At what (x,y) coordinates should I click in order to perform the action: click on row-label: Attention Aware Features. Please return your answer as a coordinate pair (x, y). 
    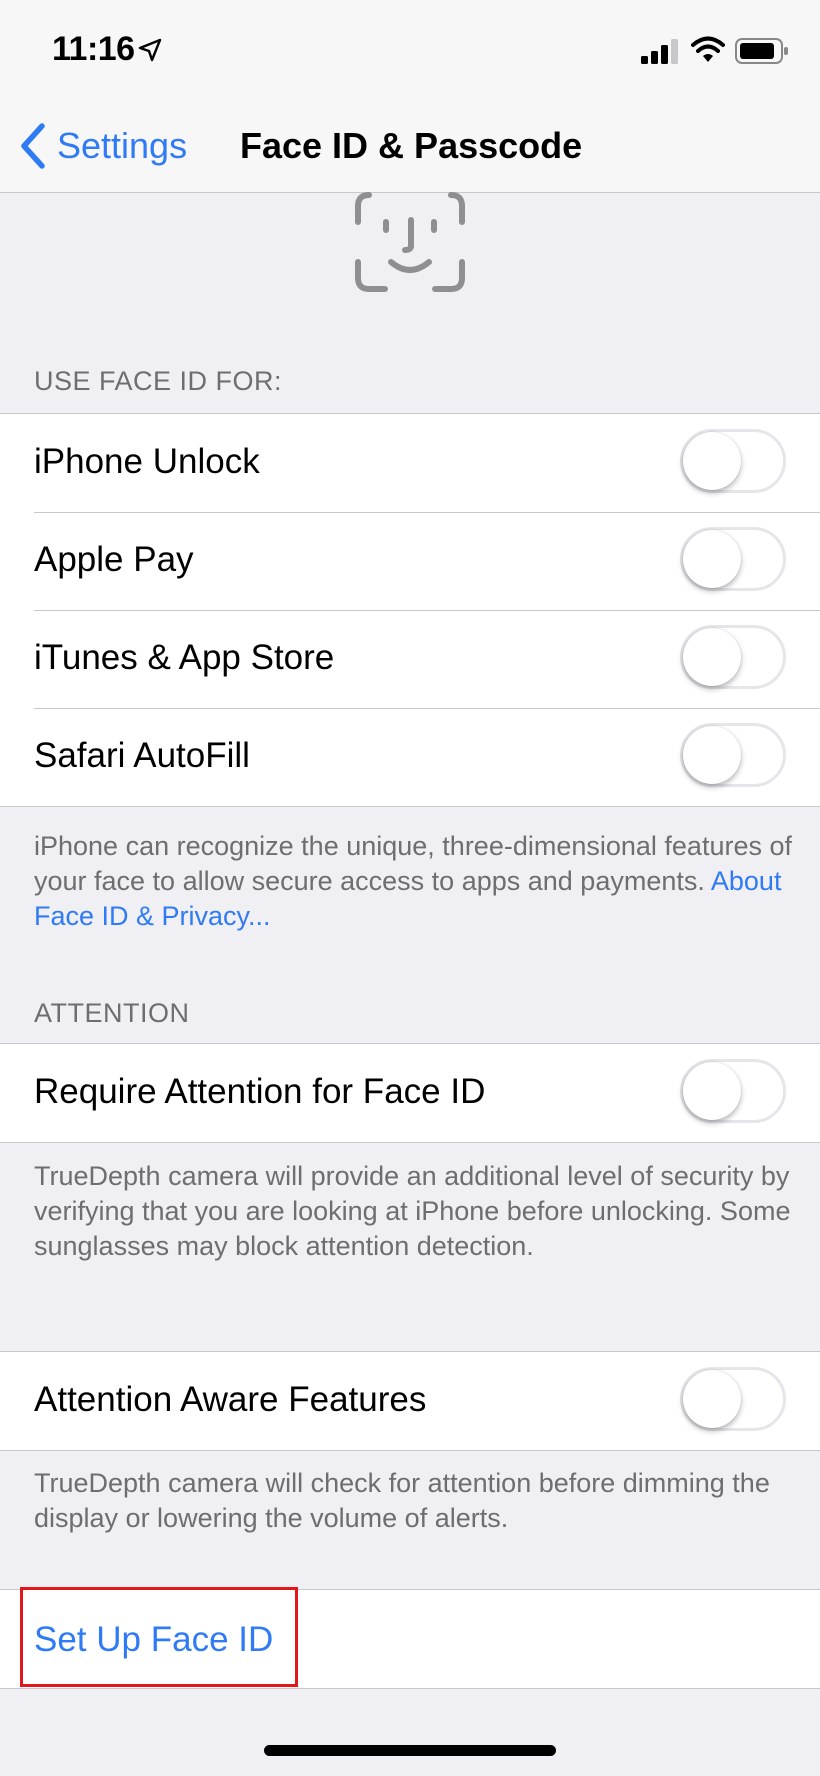
    Looking at the image, I should click on (230, 1399).